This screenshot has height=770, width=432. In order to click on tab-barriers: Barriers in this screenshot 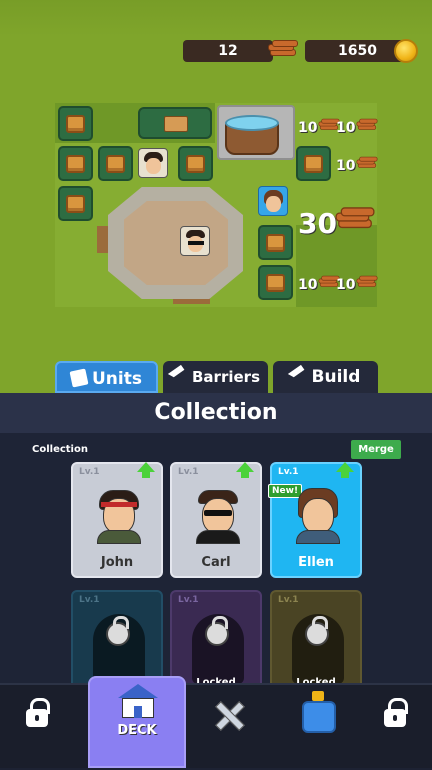, I will do `click(215, 377)`.